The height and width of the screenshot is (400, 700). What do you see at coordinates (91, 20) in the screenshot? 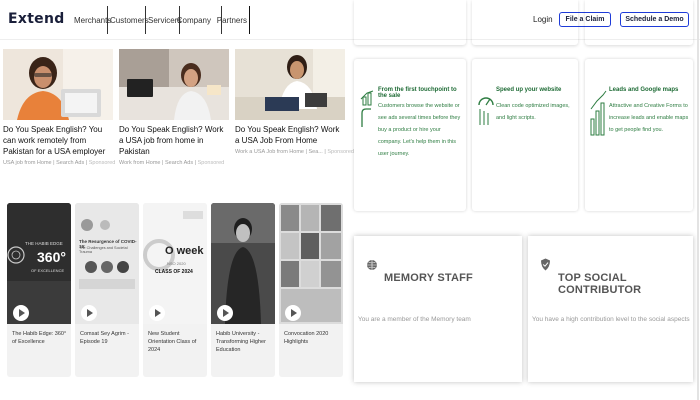
I see `nav-merchants: Merchants` at bounding box center [91, 20].